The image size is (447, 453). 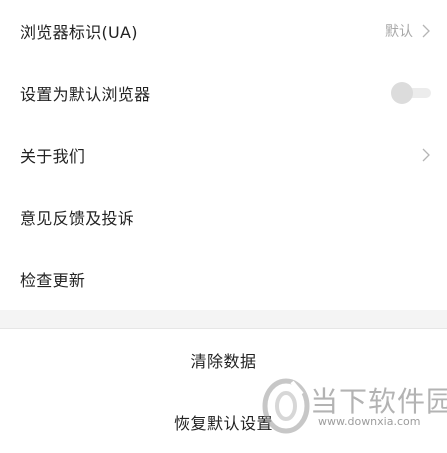 I want to click on setting-label-feedback: 意见反馈及投诉, so click(x=77, y=218).